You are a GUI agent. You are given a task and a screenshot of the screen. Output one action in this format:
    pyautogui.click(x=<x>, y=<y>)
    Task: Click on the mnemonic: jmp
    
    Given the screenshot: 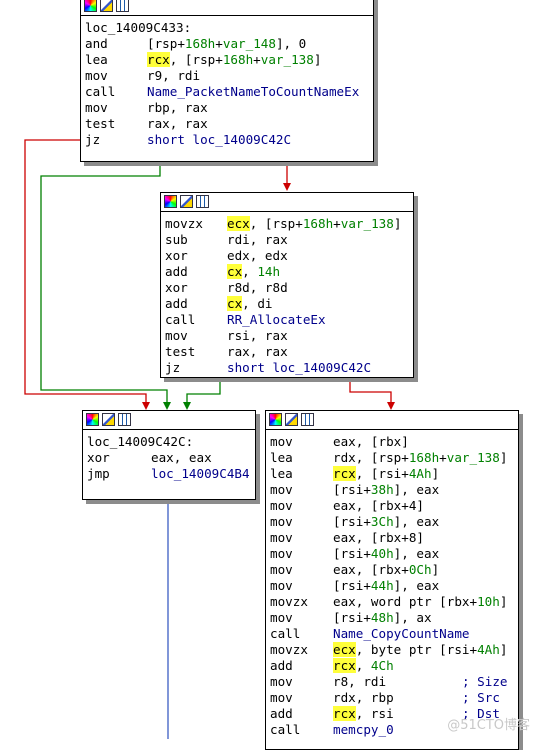 What is the action you would take?
    pyautogui.click(x=98, y=473)
    